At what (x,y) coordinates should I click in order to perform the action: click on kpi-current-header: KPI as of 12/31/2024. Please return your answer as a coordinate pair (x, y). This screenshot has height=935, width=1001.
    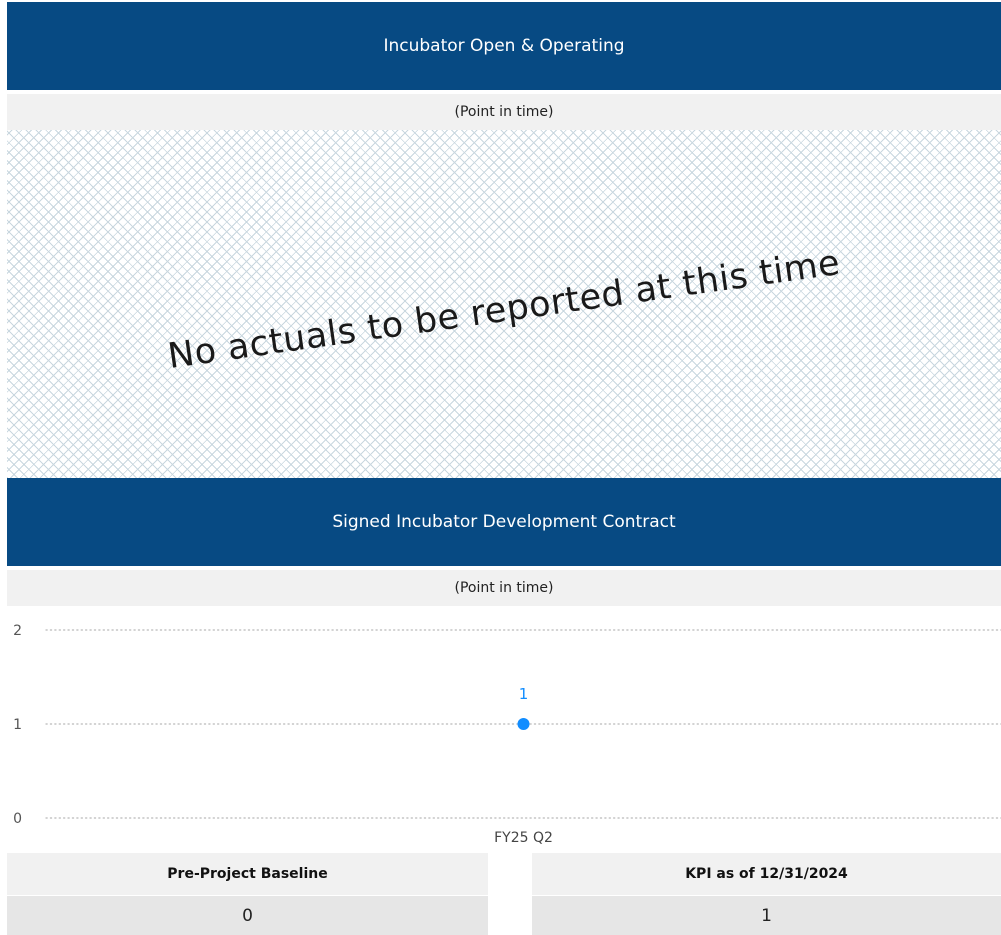
    Looking at the image, I should click on (766, 874).